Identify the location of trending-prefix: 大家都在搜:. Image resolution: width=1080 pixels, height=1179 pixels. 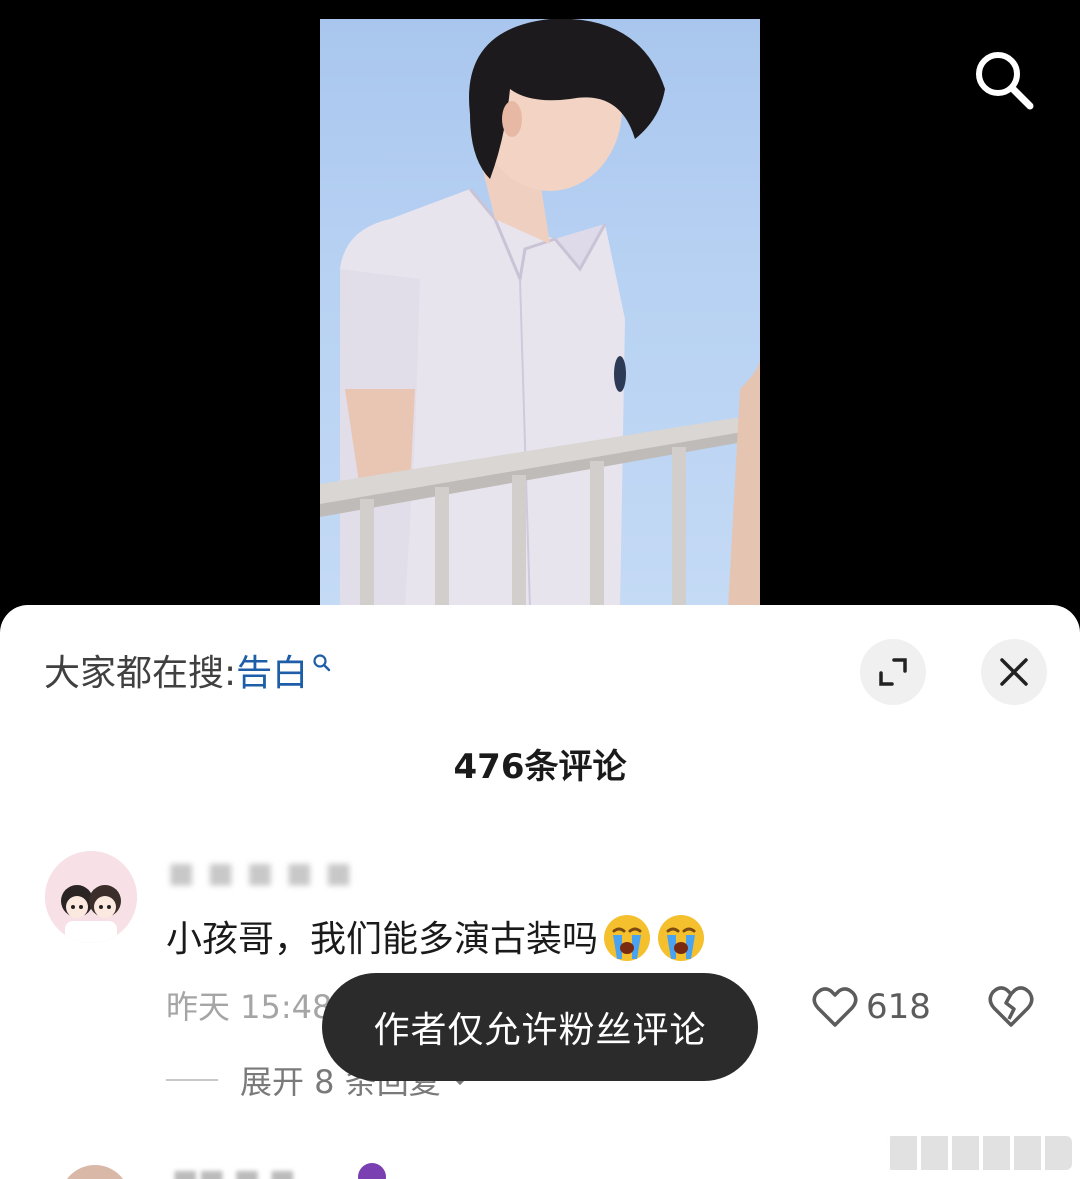
(140, 673).